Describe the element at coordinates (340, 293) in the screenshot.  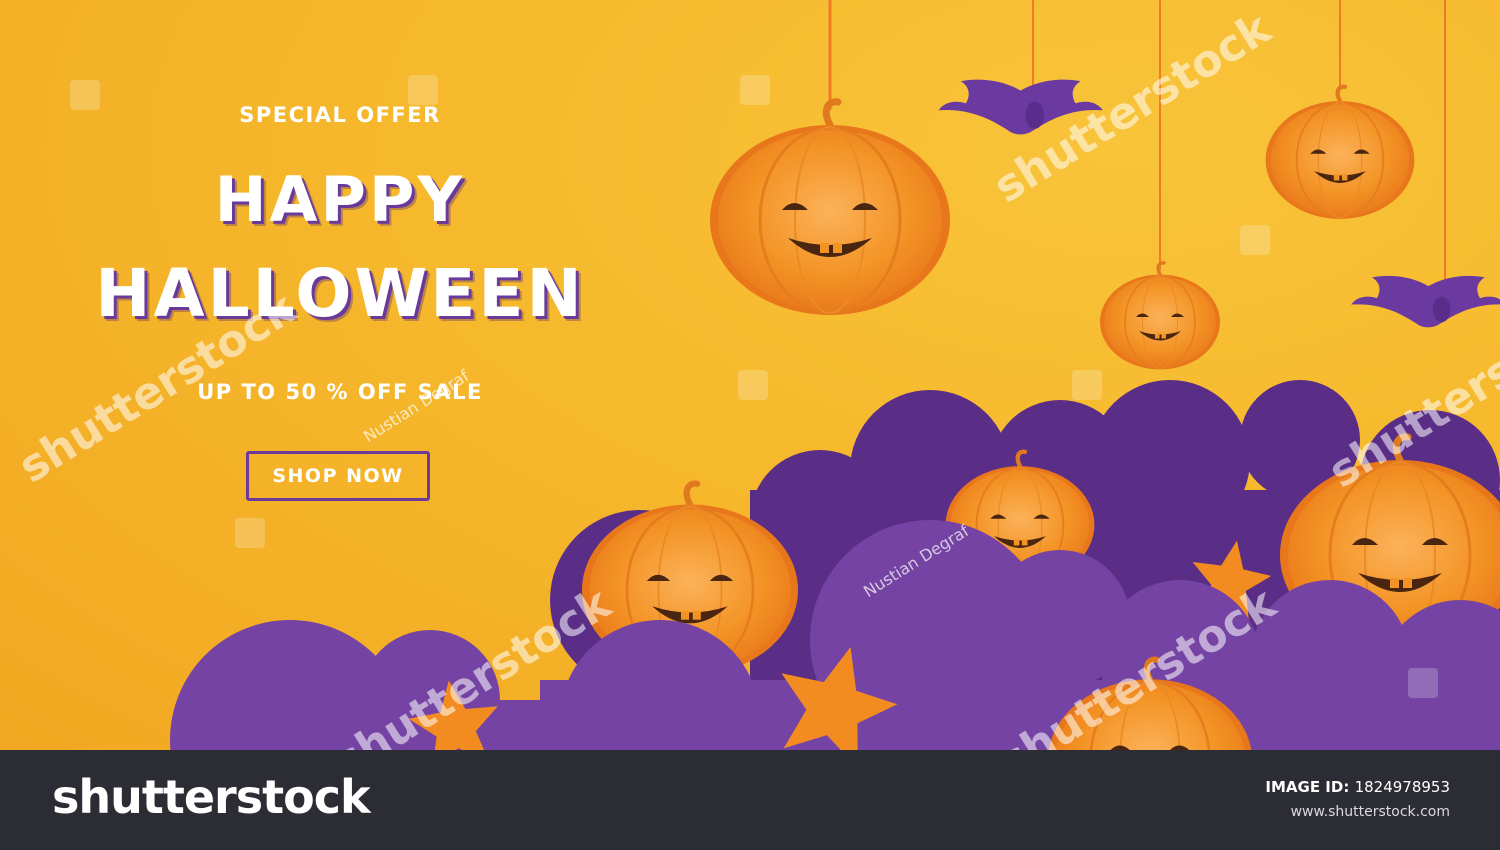
I see `title-halloween: HALLOWEEN` at that location.